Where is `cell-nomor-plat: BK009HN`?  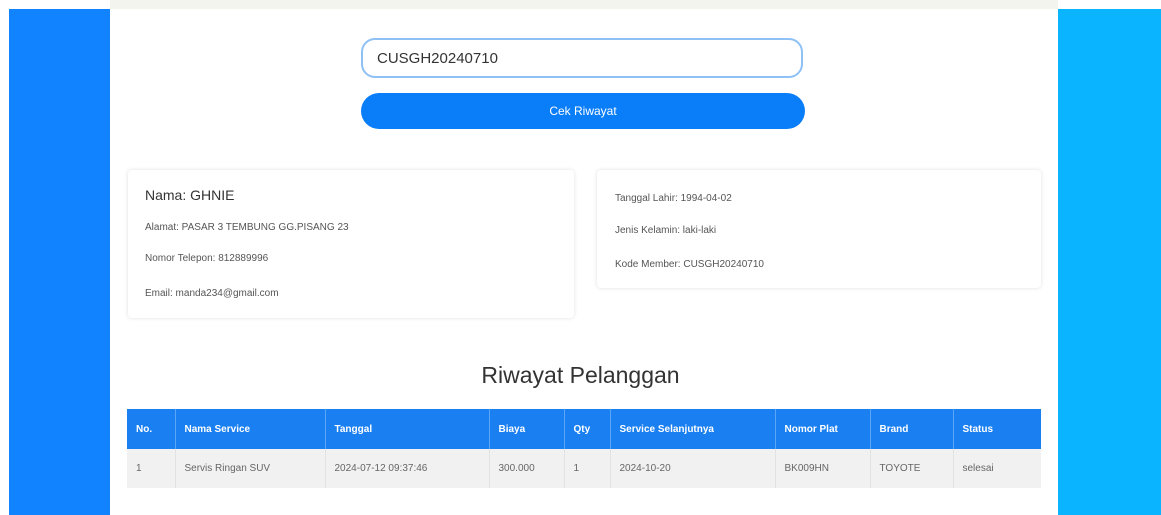 cell-nomor-plat: BK009HN is located at coordinates (823, 468).